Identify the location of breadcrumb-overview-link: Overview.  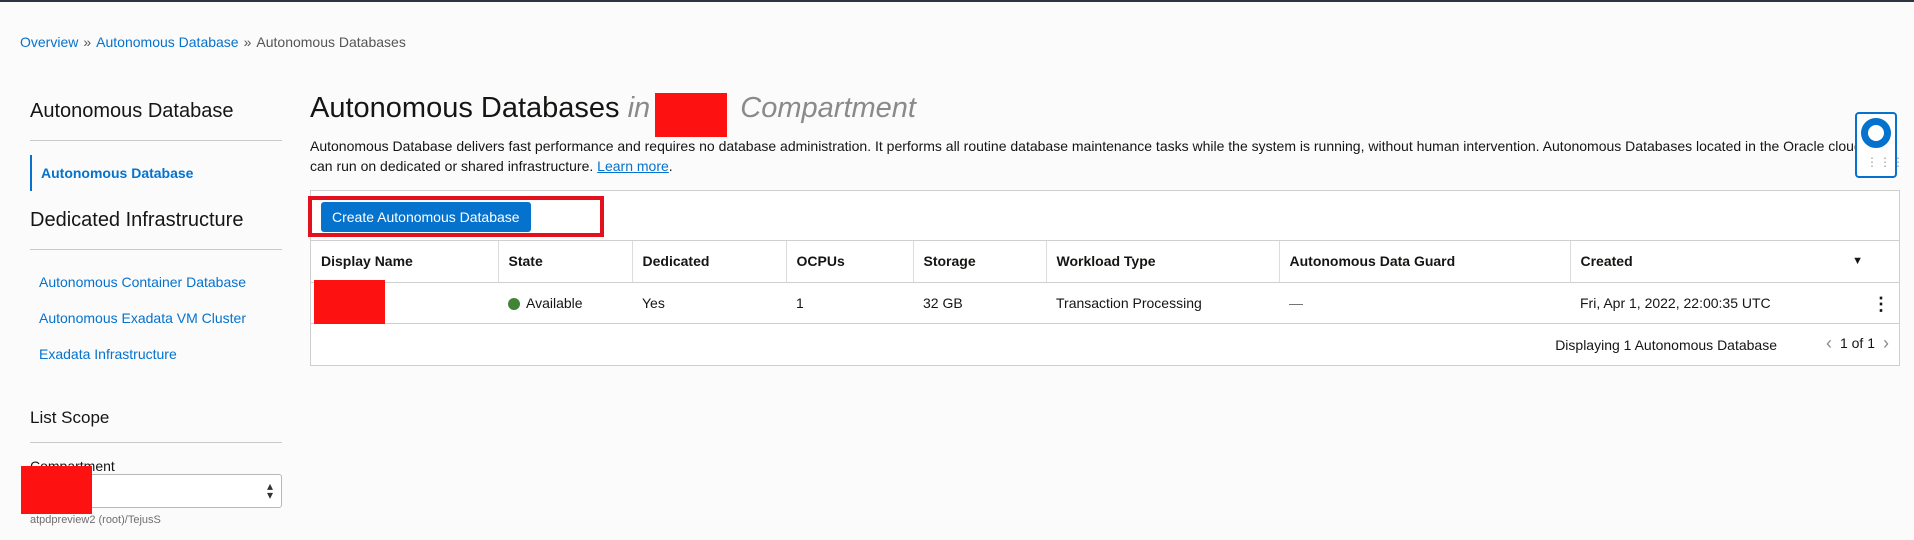
(49, 42).